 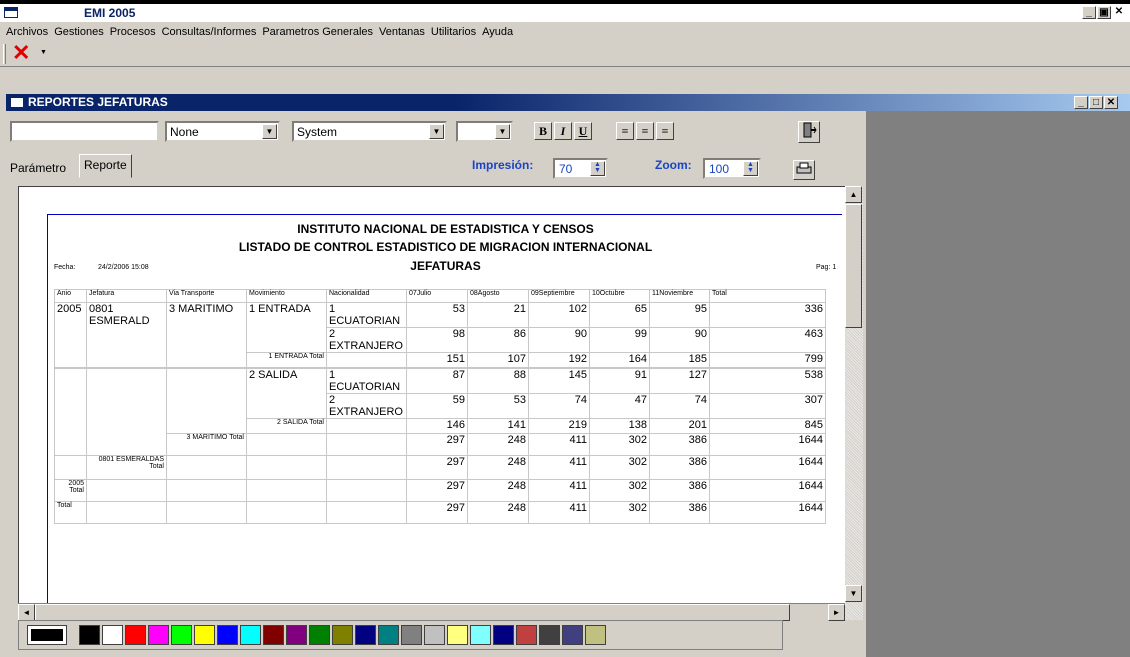 I want to click on cell-jefatura: 0801 ESMERALD, so click(x=126, y=335).